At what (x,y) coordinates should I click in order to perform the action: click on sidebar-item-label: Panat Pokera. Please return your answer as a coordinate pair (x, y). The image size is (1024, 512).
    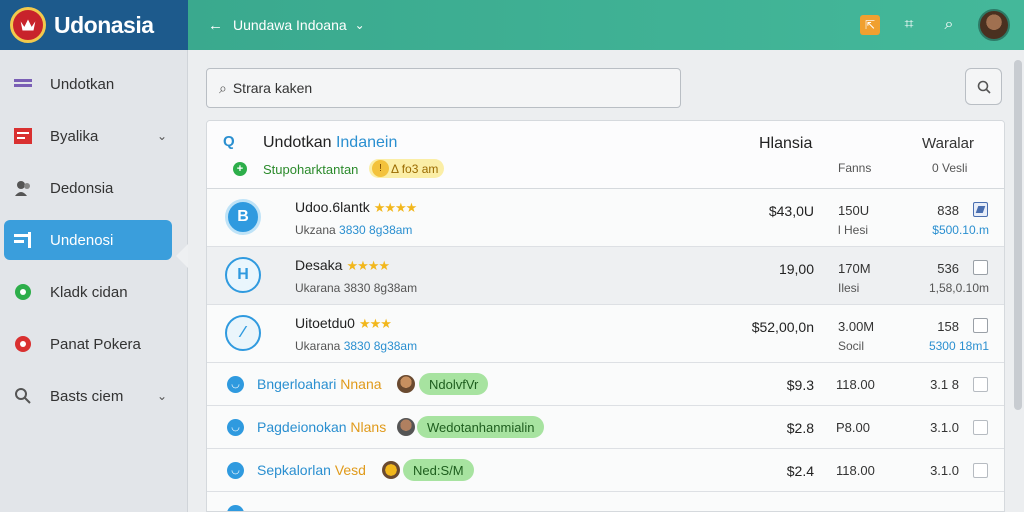
    Looking at the image, I should click on (95, 344).